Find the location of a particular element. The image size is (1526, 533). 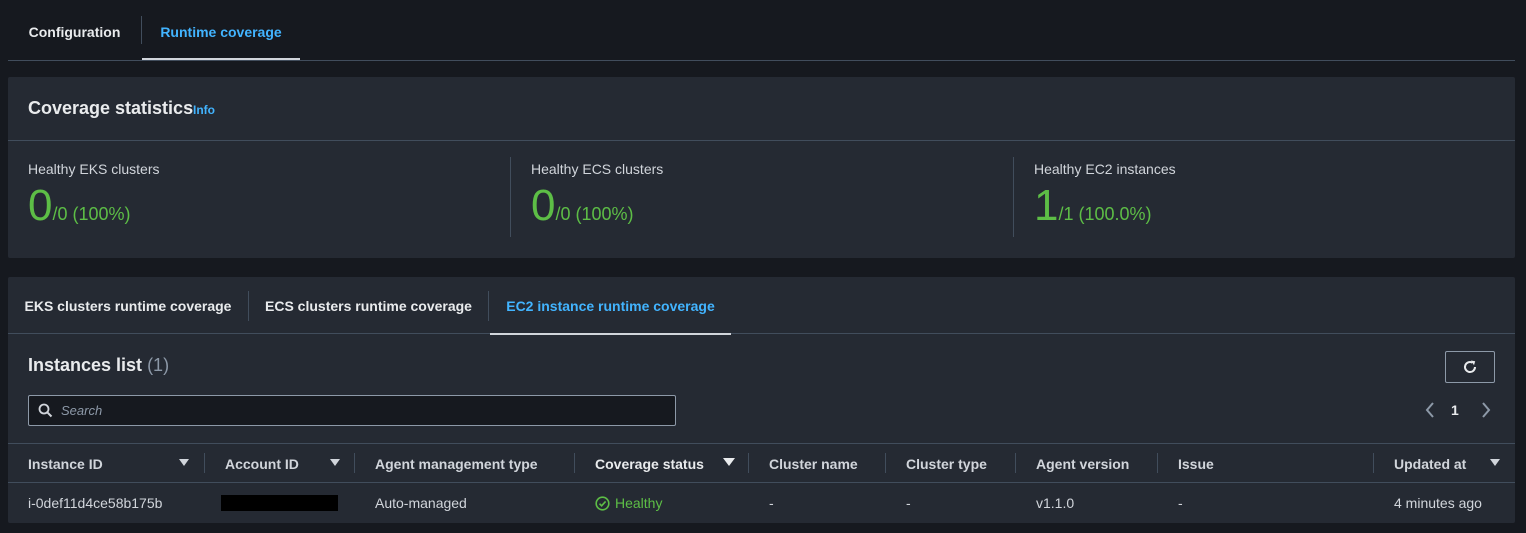

refresh-button is located at coordinates (1470, 367).